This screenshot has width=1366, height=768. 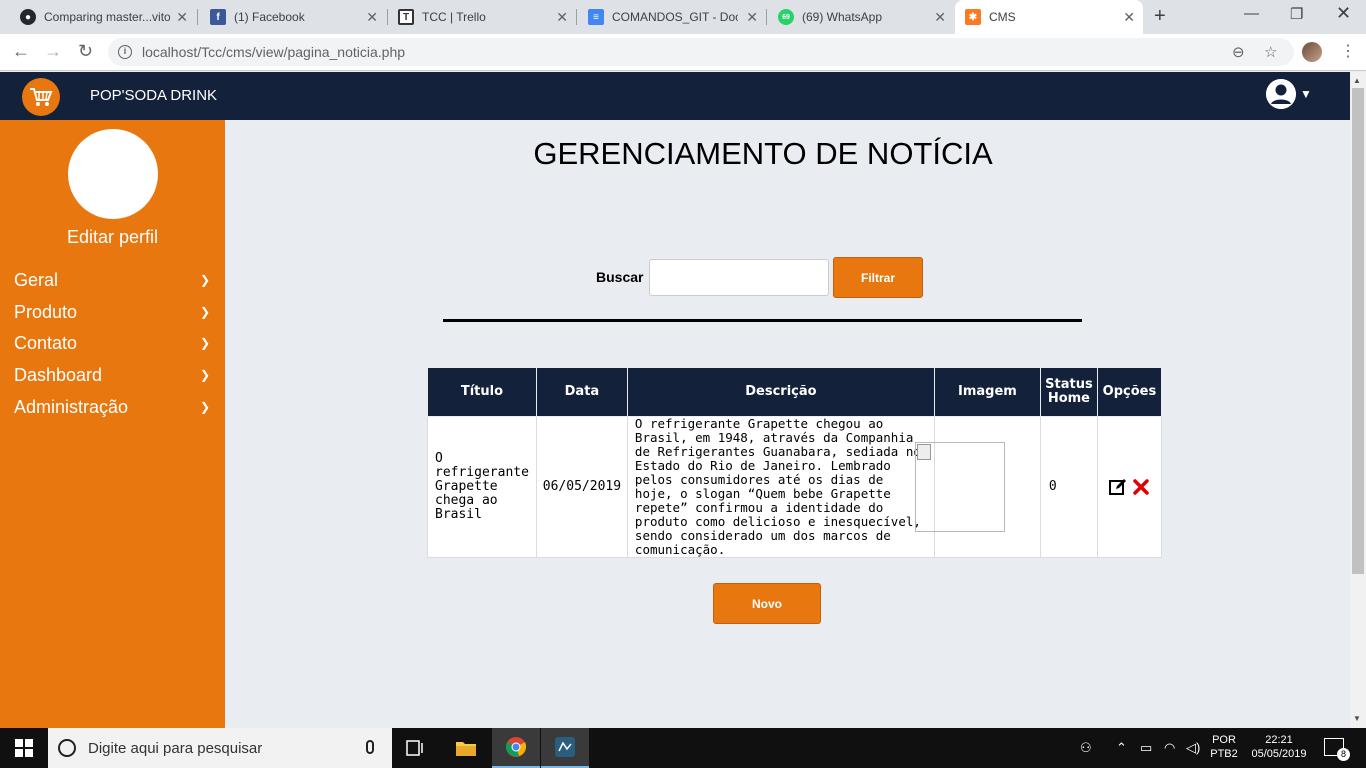 What do you see at coordinates (675, 96) in the screenshot?
I see `site-header: POP'SODA DRINK ▼` at bounding box center [675, 96].